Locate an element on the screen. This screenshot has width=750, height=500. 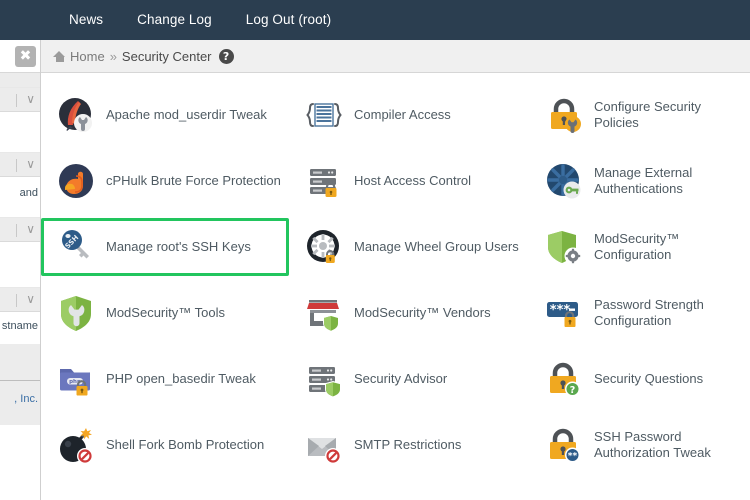
security-item-inner: Host Access Control is located at coordinates (409, 181).